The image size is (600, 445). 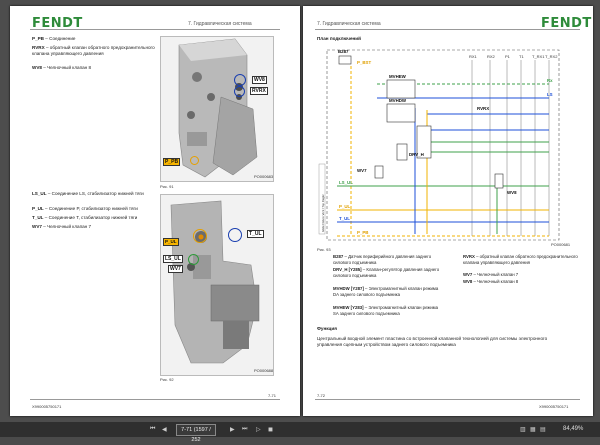 What do you see at coordinates (194, 160) in the screenshot?
I see `ppb-marker` at bounding box center [194, 160].